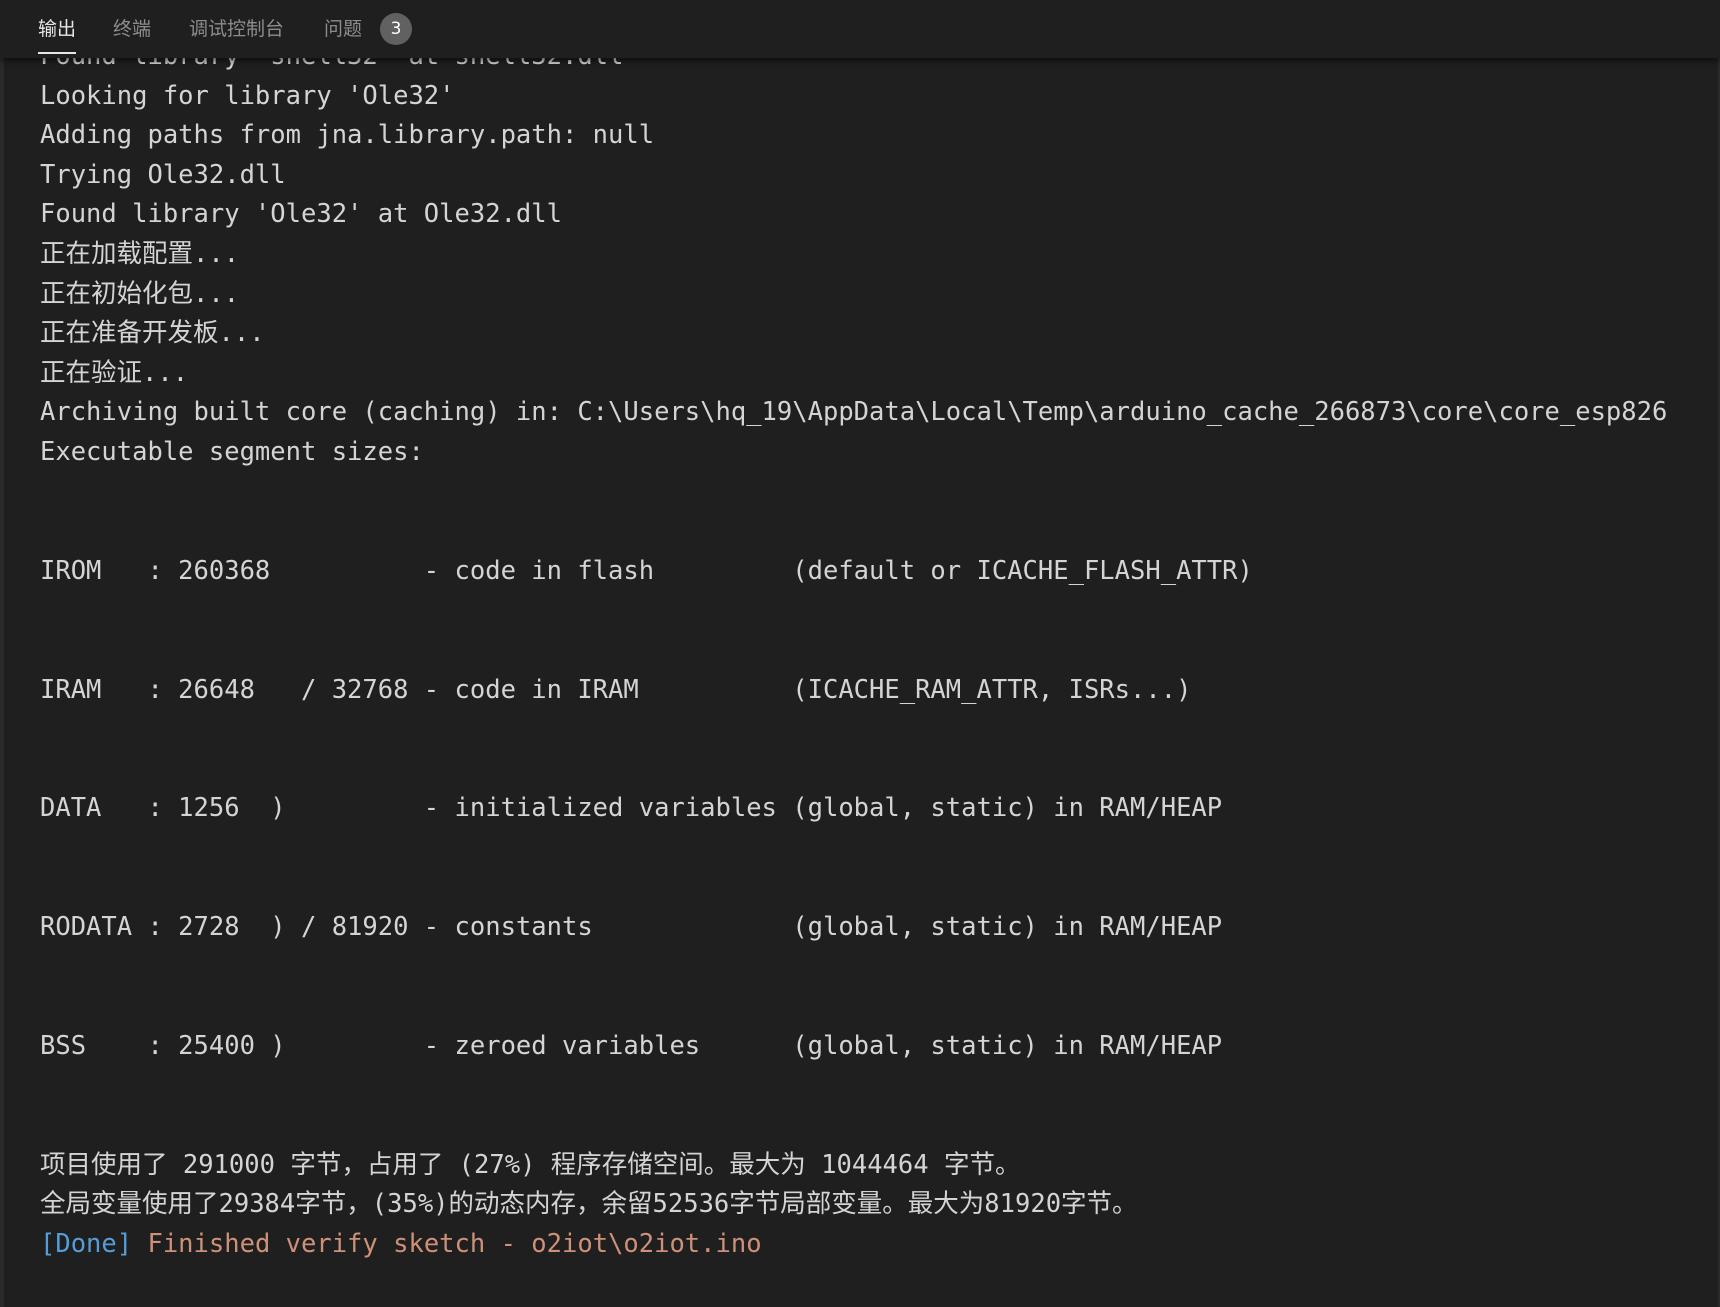  I want to click on output-line: Adding paths from jna.library.path: null, so click(347, 135).